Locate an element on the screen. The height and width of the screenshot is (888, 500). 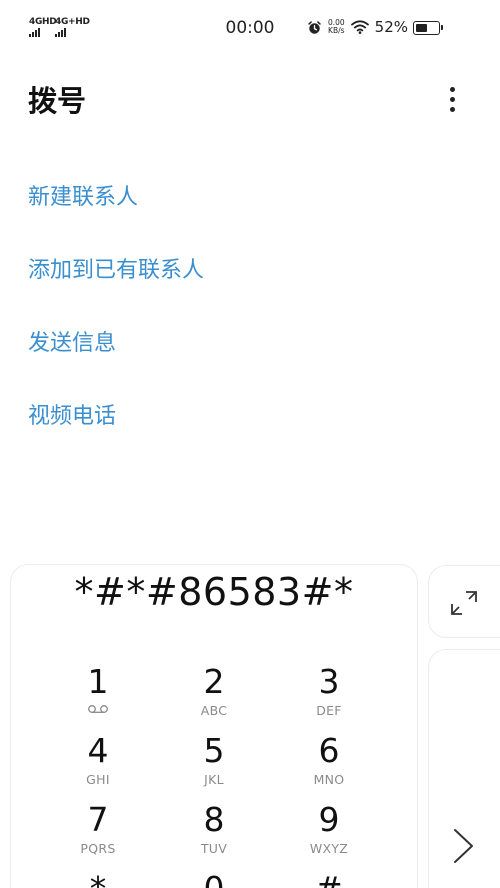
video-call-option: 视频电话 is located at coordinates (72, 414).